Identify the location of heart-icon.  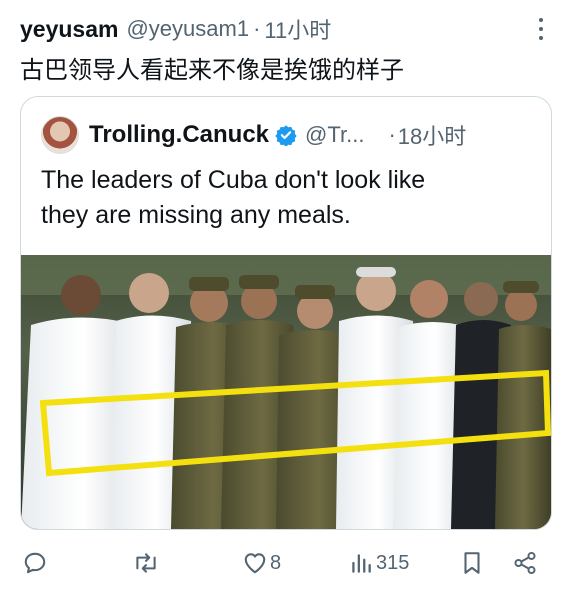
(255, 563).